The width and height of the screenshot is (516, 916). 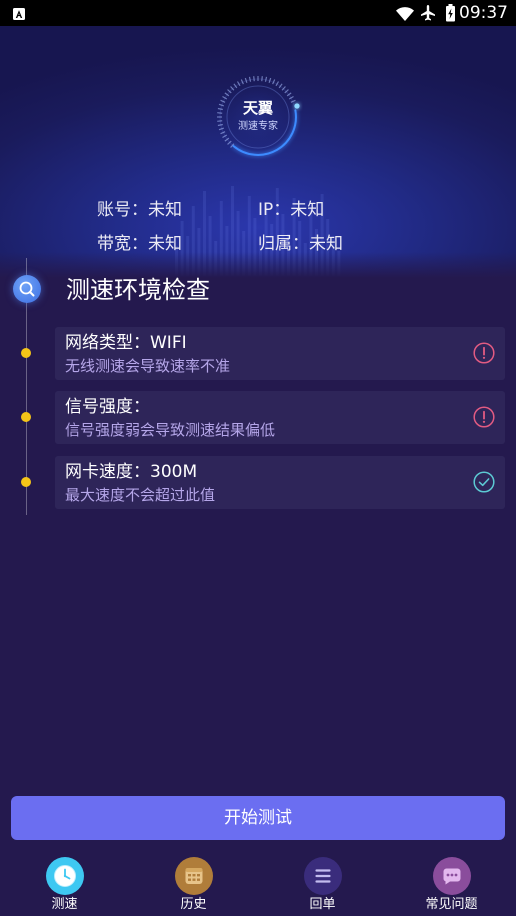 I want to click on chat-icon, so click(x=451, y=876).